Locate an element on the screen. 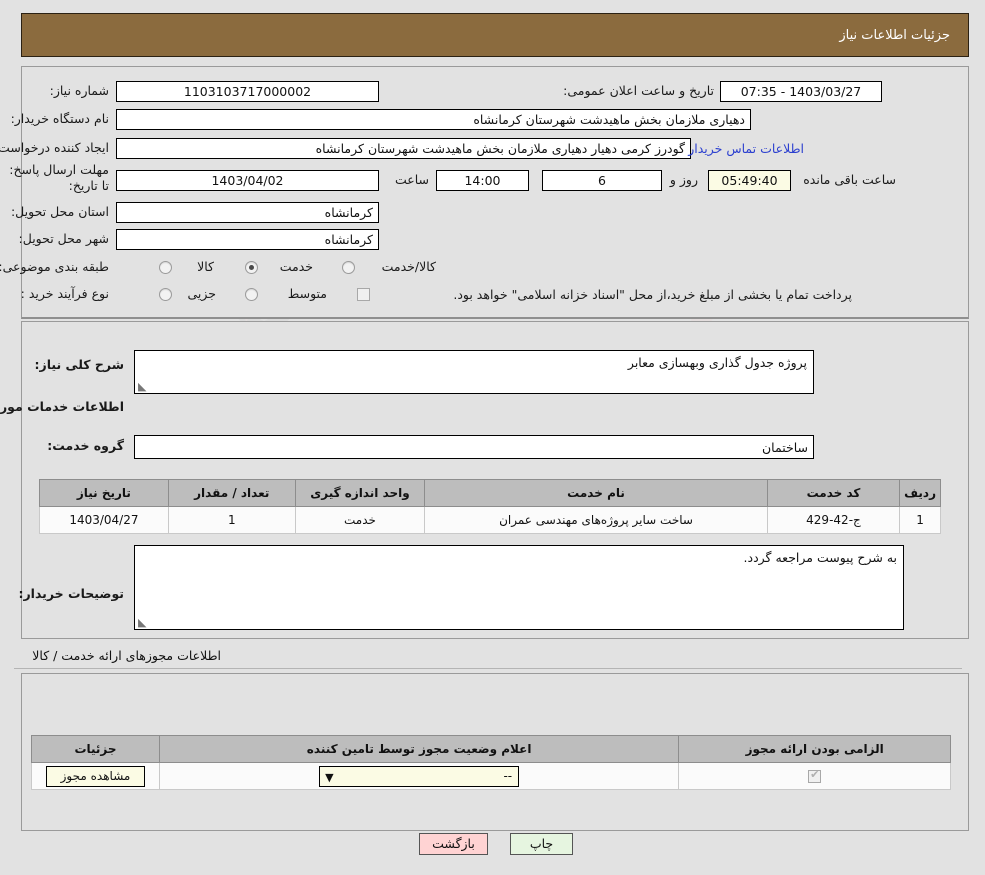  category-label: طبقه بندی موضوعی: is located at coordinates (55, 266).